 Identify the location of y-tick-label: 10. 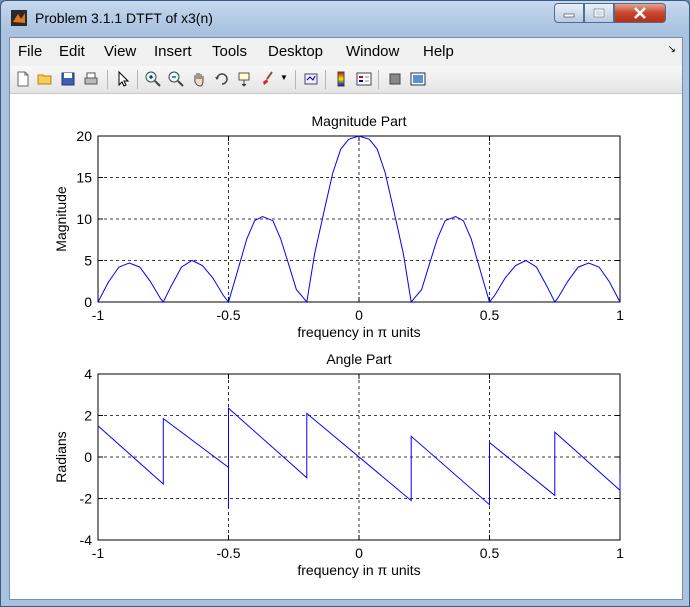
(84, 219).